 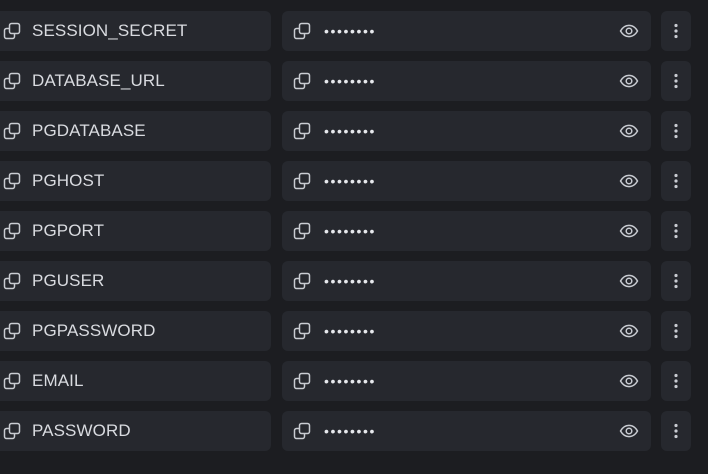 I want to click on secret-row: PASSWORD ••••••••, so click(x=354, y=431).